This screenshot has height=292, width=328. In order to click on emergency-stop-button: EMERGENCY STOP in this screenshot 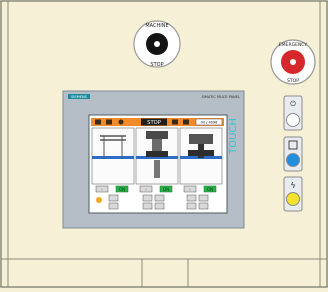, I will do `click(293, 62)`.